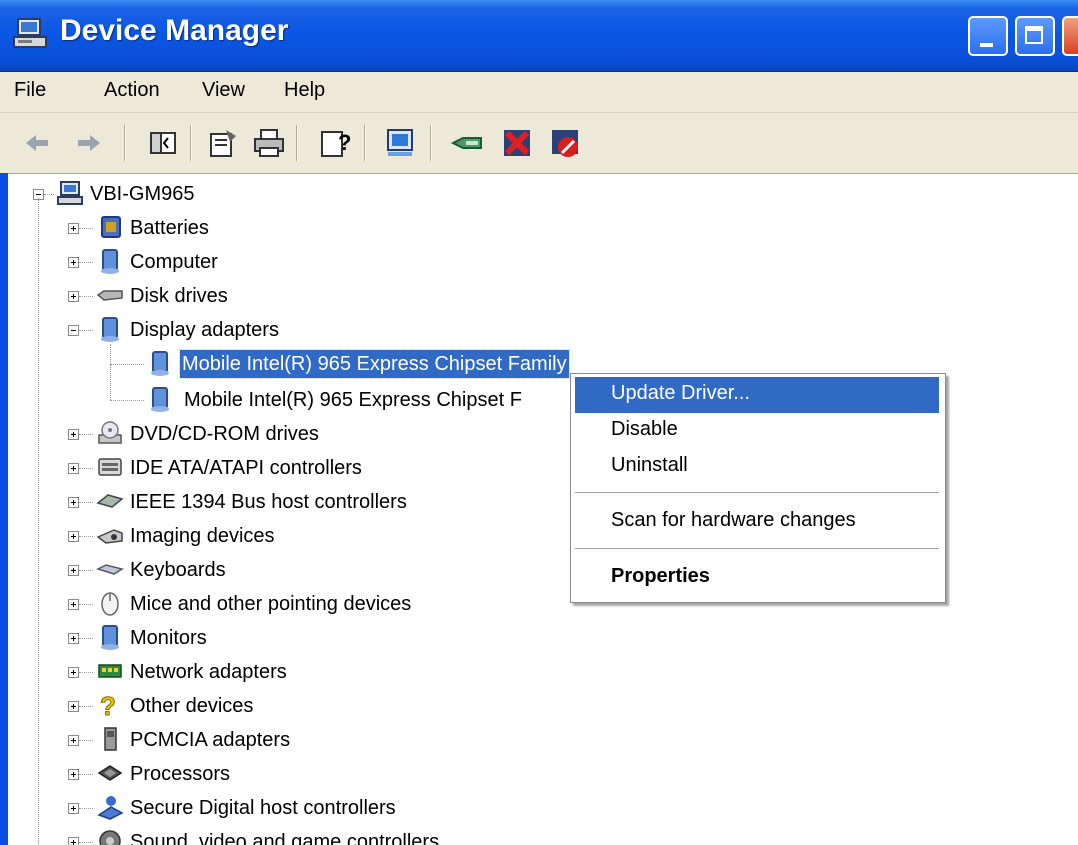  Describe the element at coordinates (110, 837) in the screenshot. I see `sound-icon` at that location.